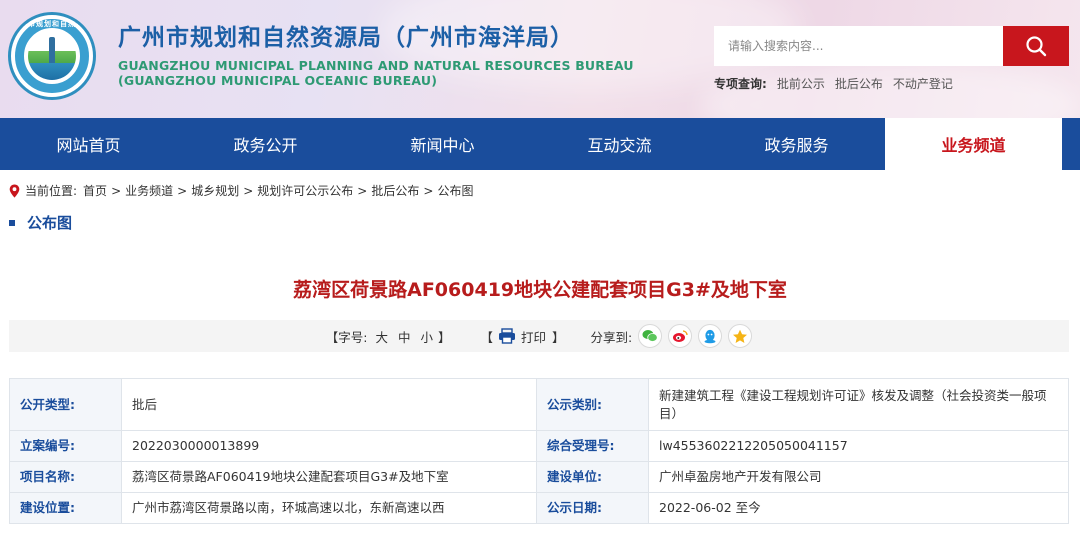  I want to click on nav-filler, so click(1071, 144).